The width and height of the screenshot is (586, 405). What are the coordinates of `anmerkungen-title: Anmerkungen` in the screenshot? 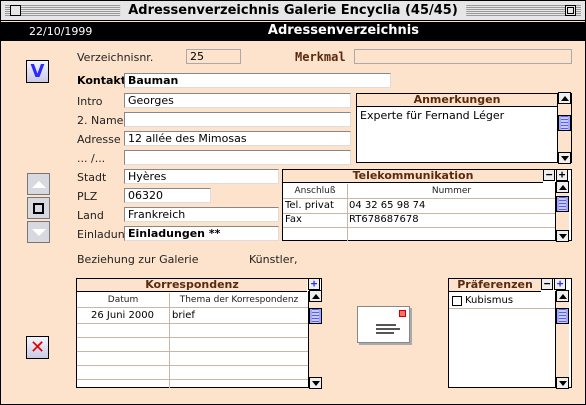 It's located at (457, 100).